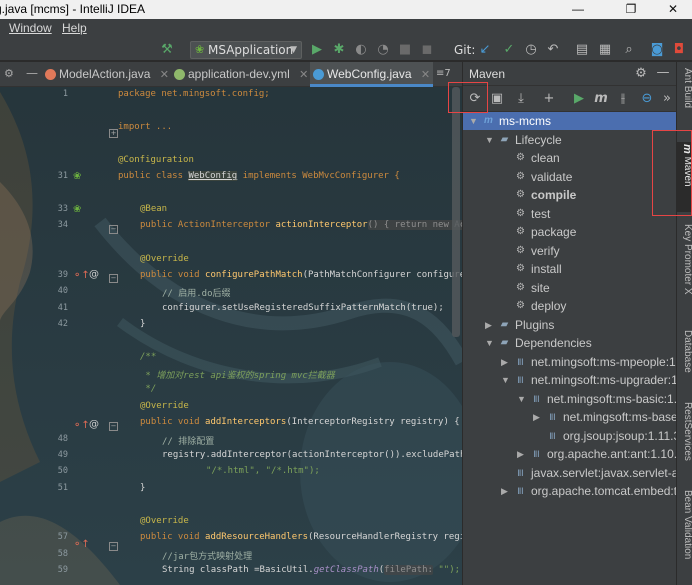 This screenshot has width=692, height=585. What do you see at coordinates (106, 74) in the screenshot?
I see `tab-modelaction: ModelAction.java ✕` at bounding box center [106, 74].